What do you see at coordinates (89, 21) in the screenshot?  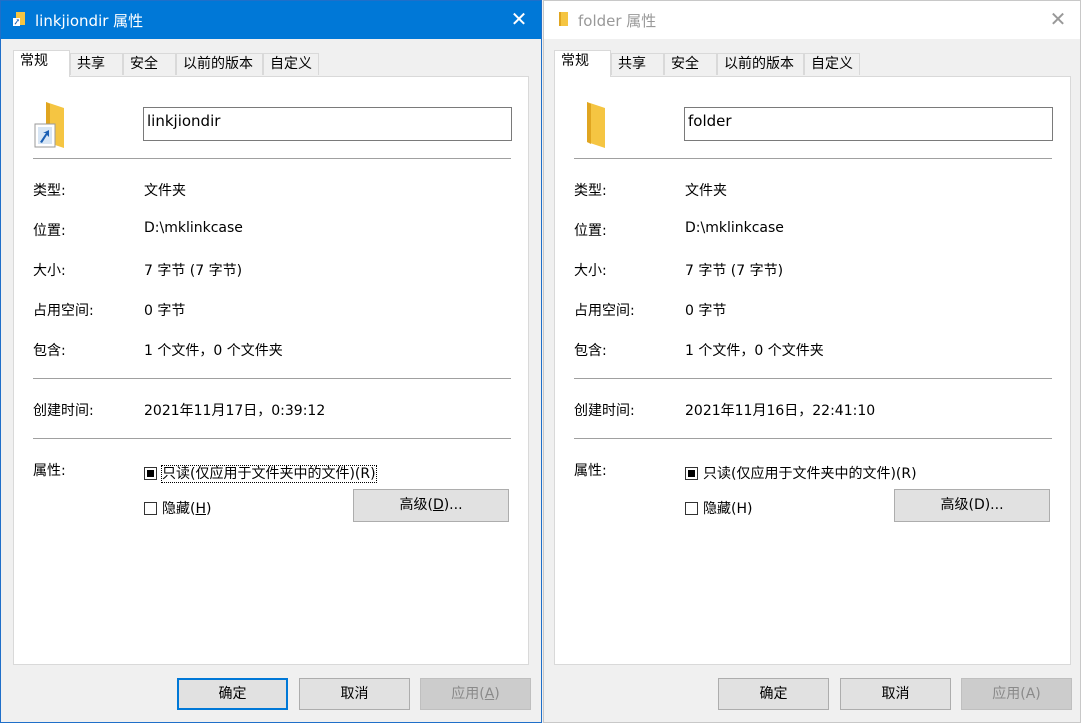 I see `window-title: linkjiondir 属性` at bounding box center [89, 21].